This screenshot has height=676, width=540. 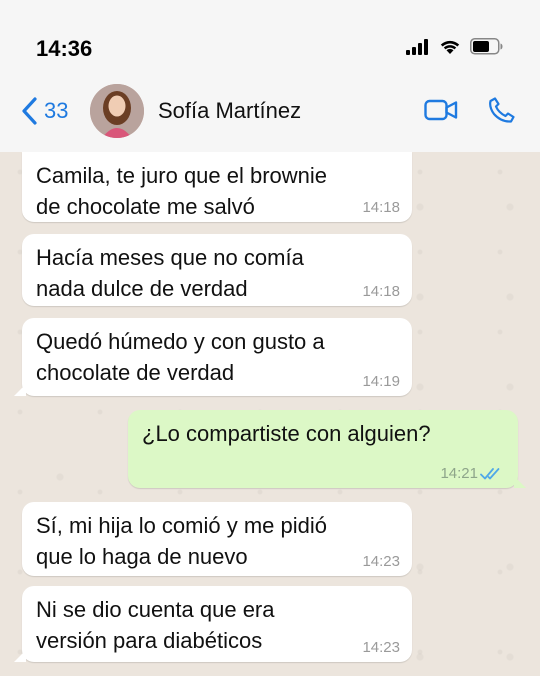 What do you see at coordinates (286, 433) in the screenshot?
I see `message-text: ¿Lo compartiste con alguien?` at bounding box center [286, 433].